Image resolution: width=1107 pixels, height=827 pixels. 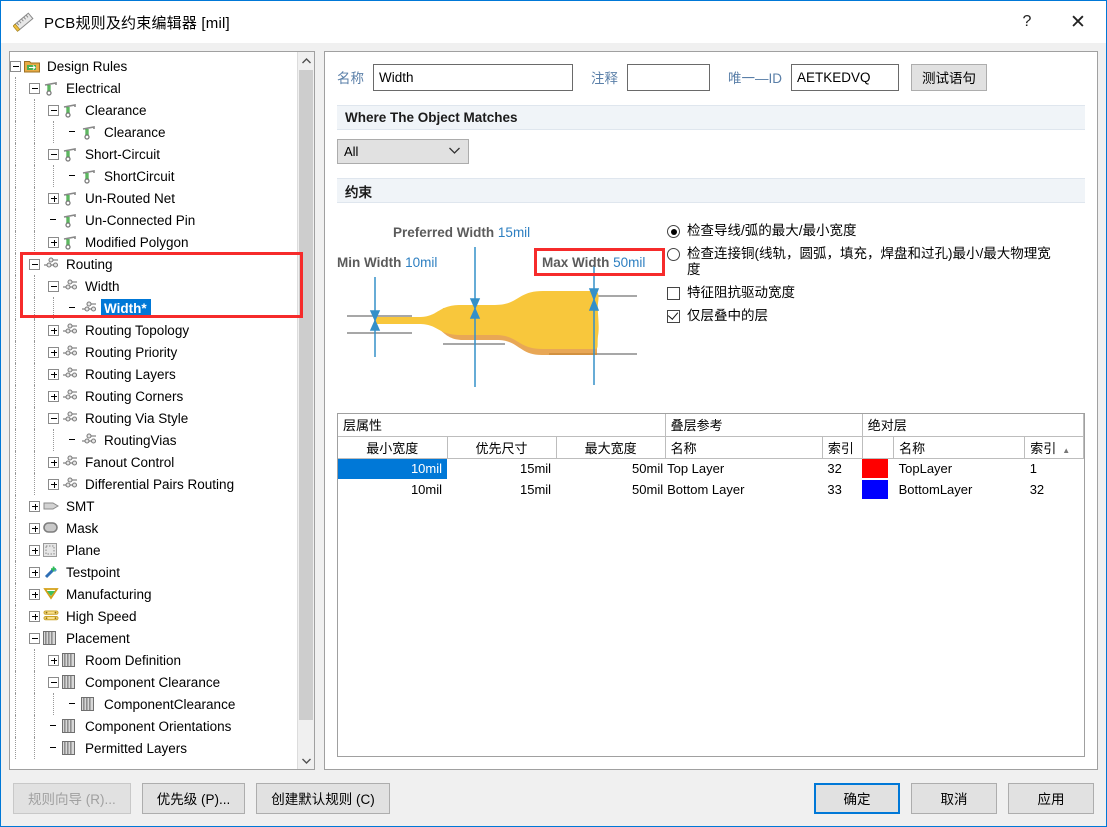 I want to click on tree-item-routing-layers: Routing Layers, so click(x=153, y=374).